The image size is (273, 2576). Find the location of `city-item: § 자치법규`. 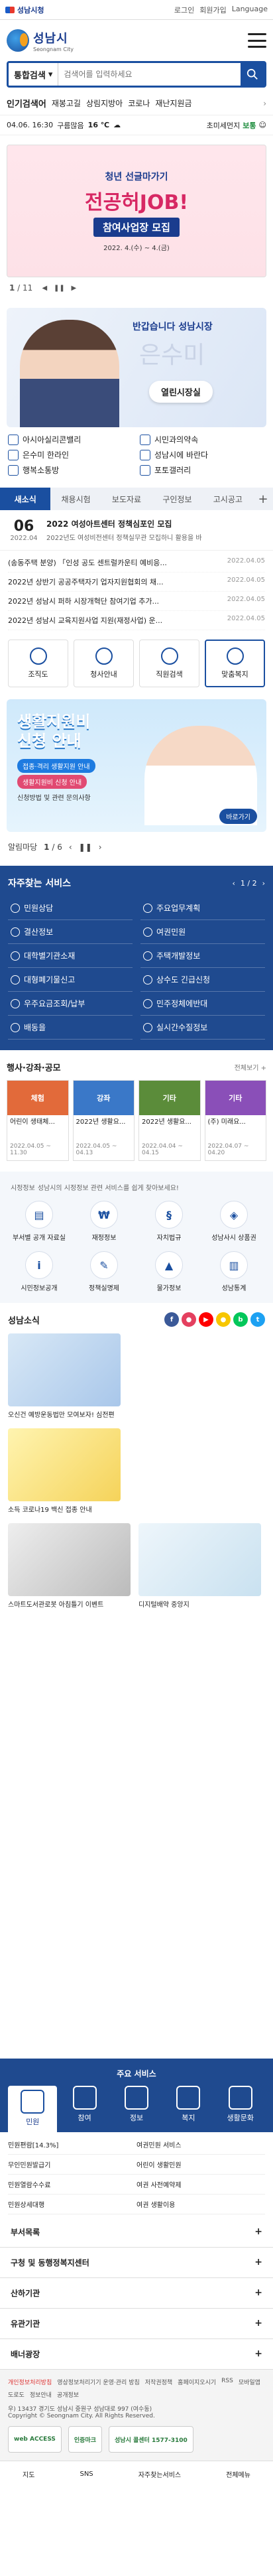

city-item: § 자치법규 is located at coordinates (169, 1221).